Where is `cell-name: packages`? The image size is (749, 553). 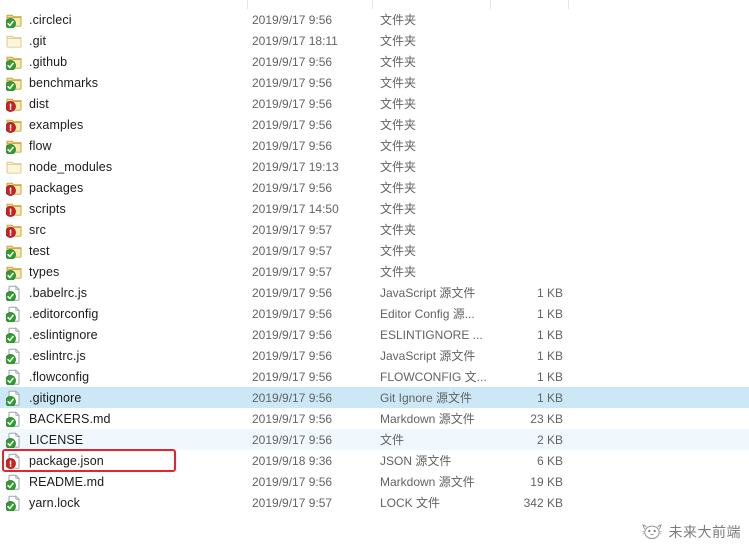
cell-name: packages is located at coordinates (123, 188).